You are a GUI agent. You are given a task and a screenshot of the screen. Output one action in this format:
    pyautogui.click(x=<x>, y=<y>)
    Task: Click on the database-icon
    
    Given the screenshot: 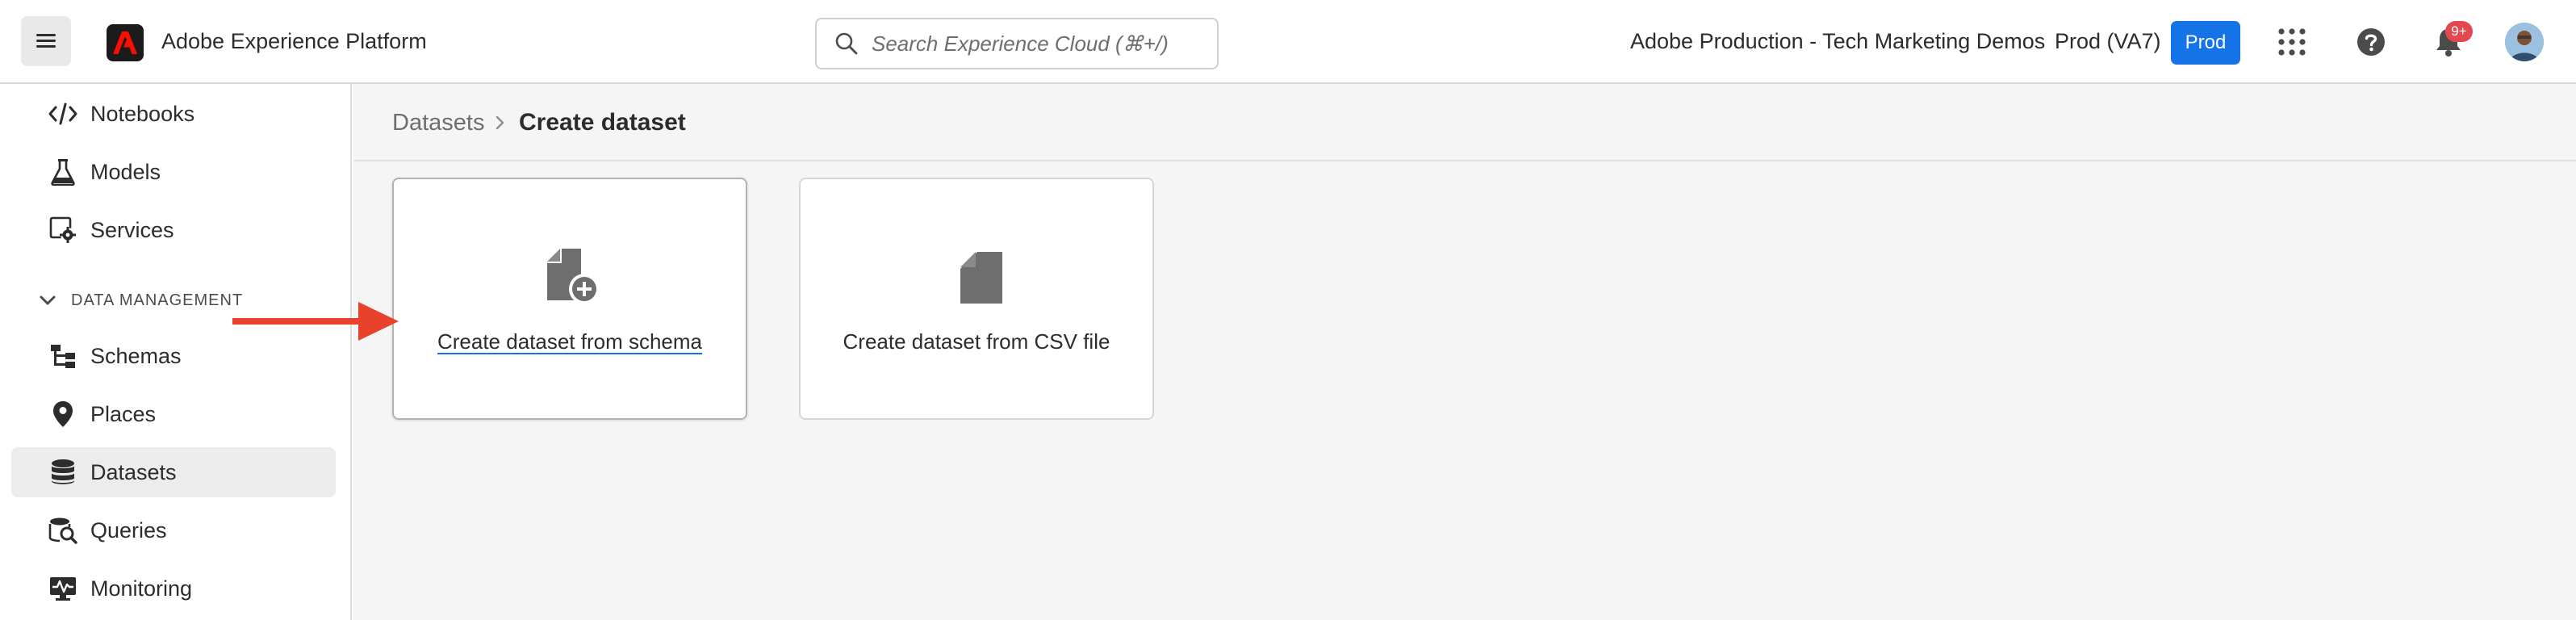 What is the action you would take?
    pyautogui.click(x=62, y=473)
    